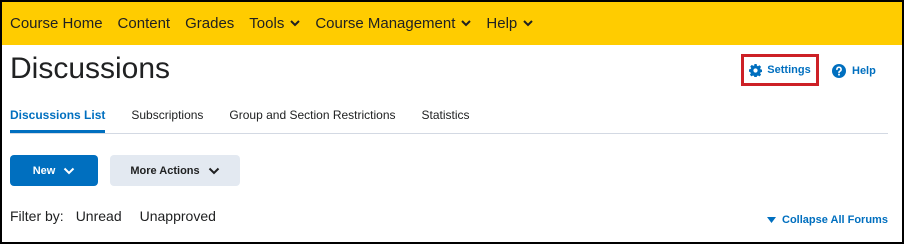  What do you see at coordinates (864, 71) in the screenshot?
I see `help-label: Help` at bounding box center [864, 71].